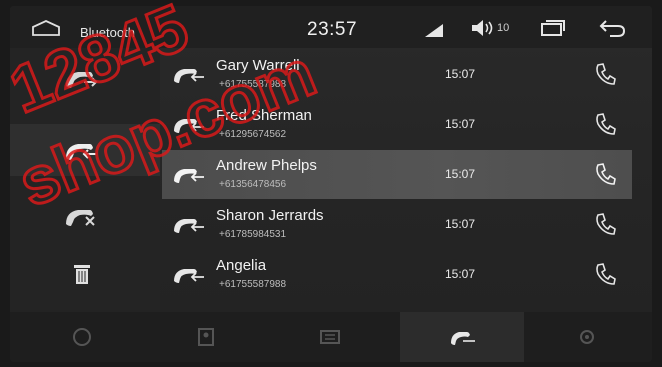 The height and width of the screenshot is (367, 662). I want to click on outgoing-calls-button, so click(85, 78).